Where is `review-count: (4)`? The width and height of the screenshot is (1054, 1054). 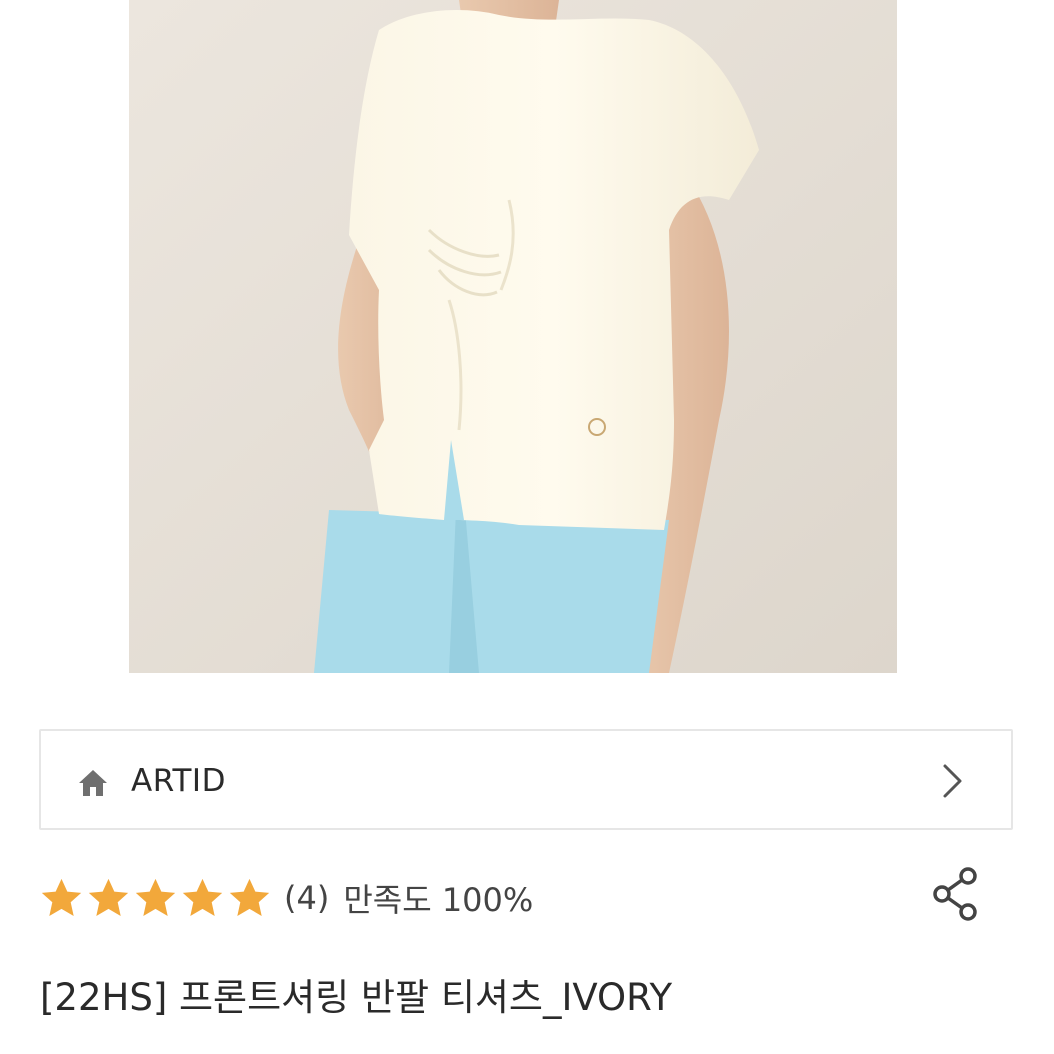 review-count: (4) is located at coordinates (306, 898).